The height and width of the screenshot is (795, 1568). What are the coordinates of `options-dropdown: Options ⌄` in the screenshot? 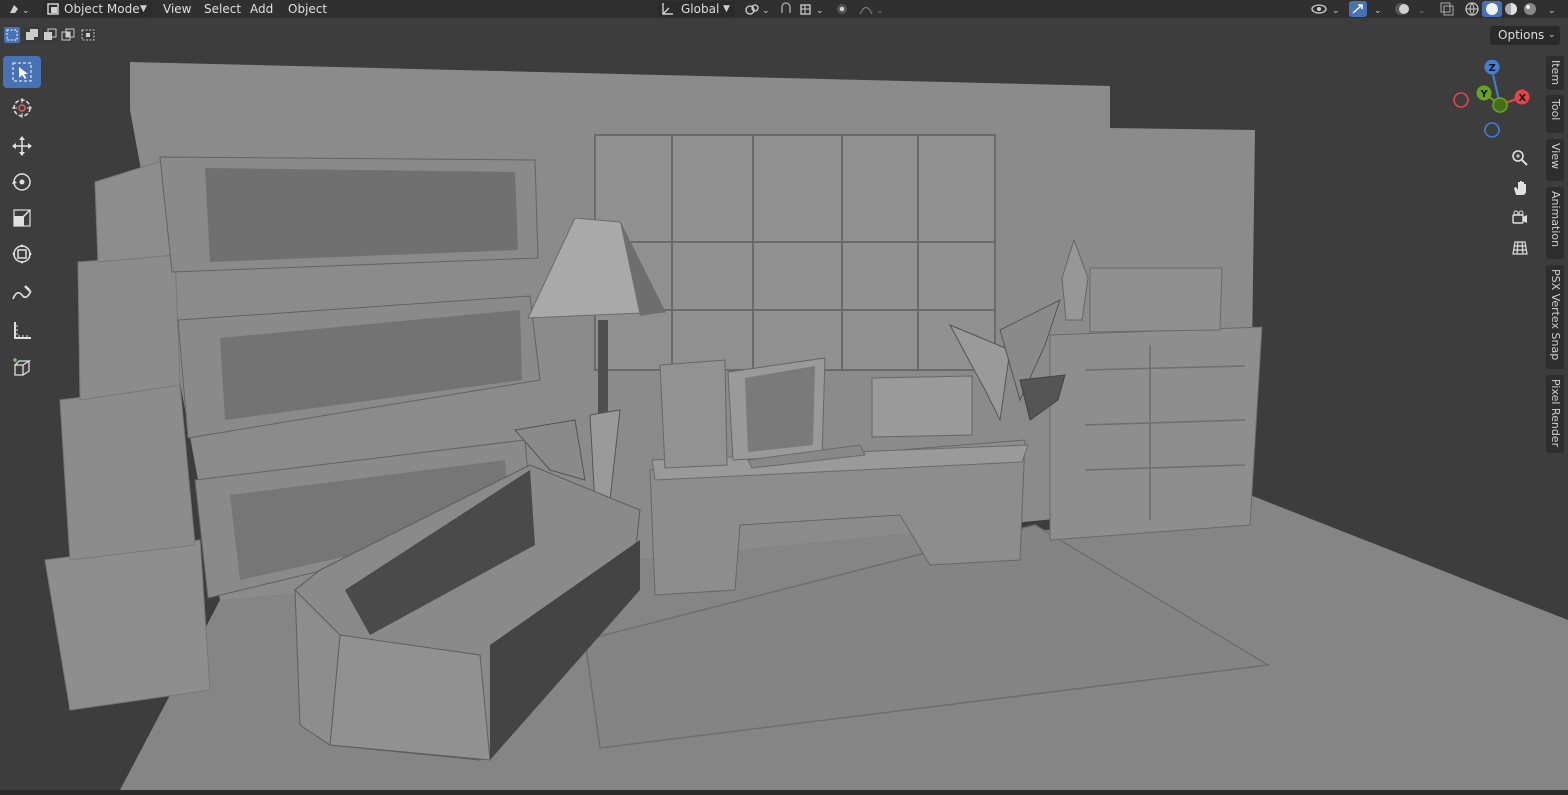 It's located at (1525, 35).